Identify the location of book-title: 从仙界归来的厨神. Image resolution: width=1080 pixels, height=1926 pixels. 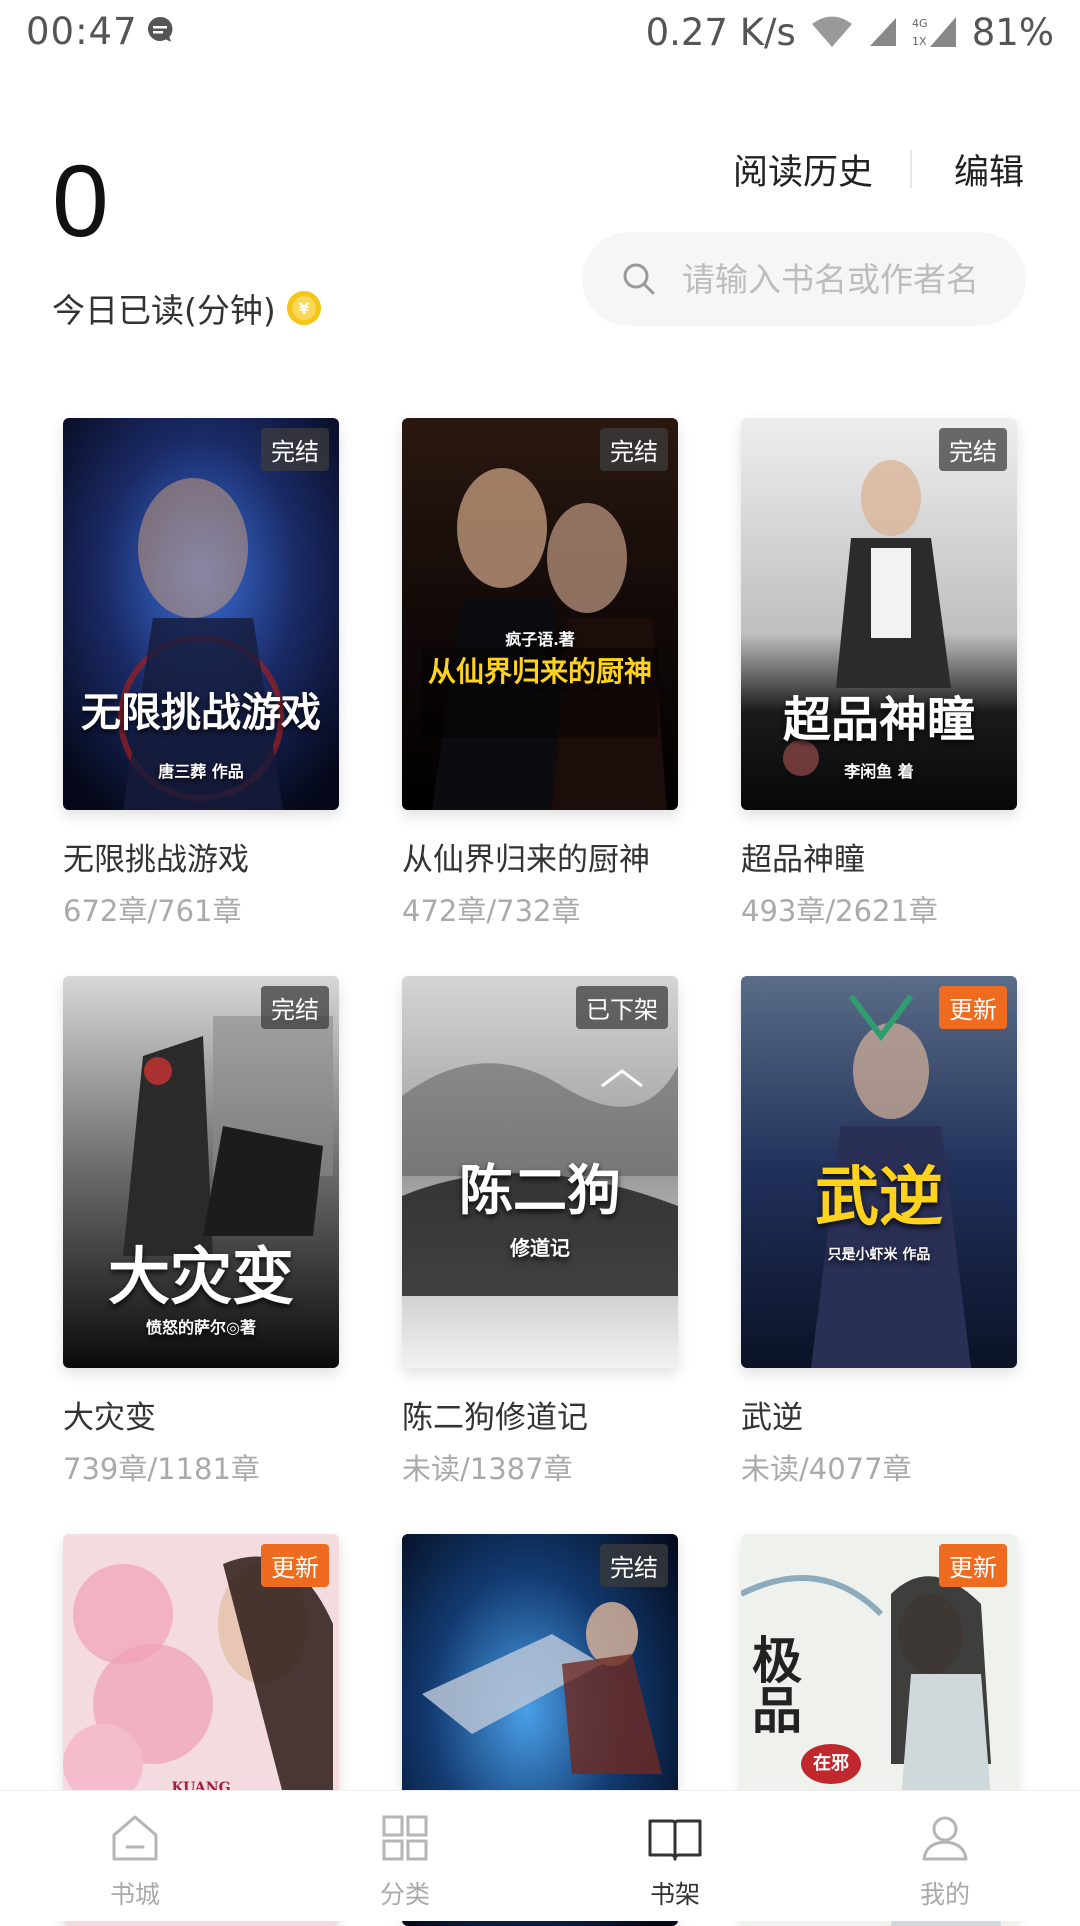
(526, 856).